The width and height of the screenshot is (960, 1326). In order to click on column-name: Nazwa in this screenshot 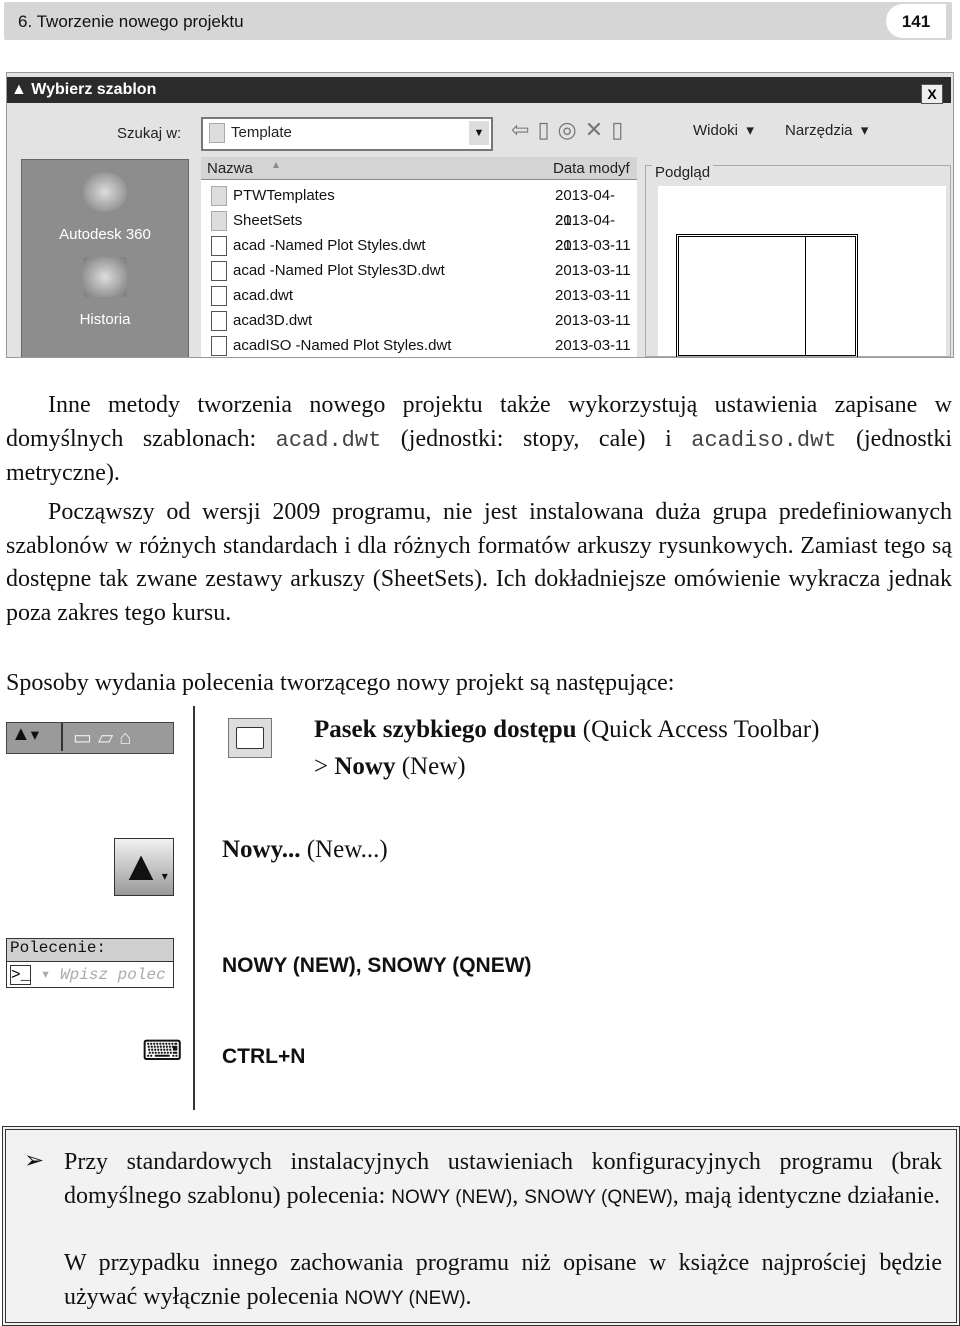, I will do `click(230, 168)`.